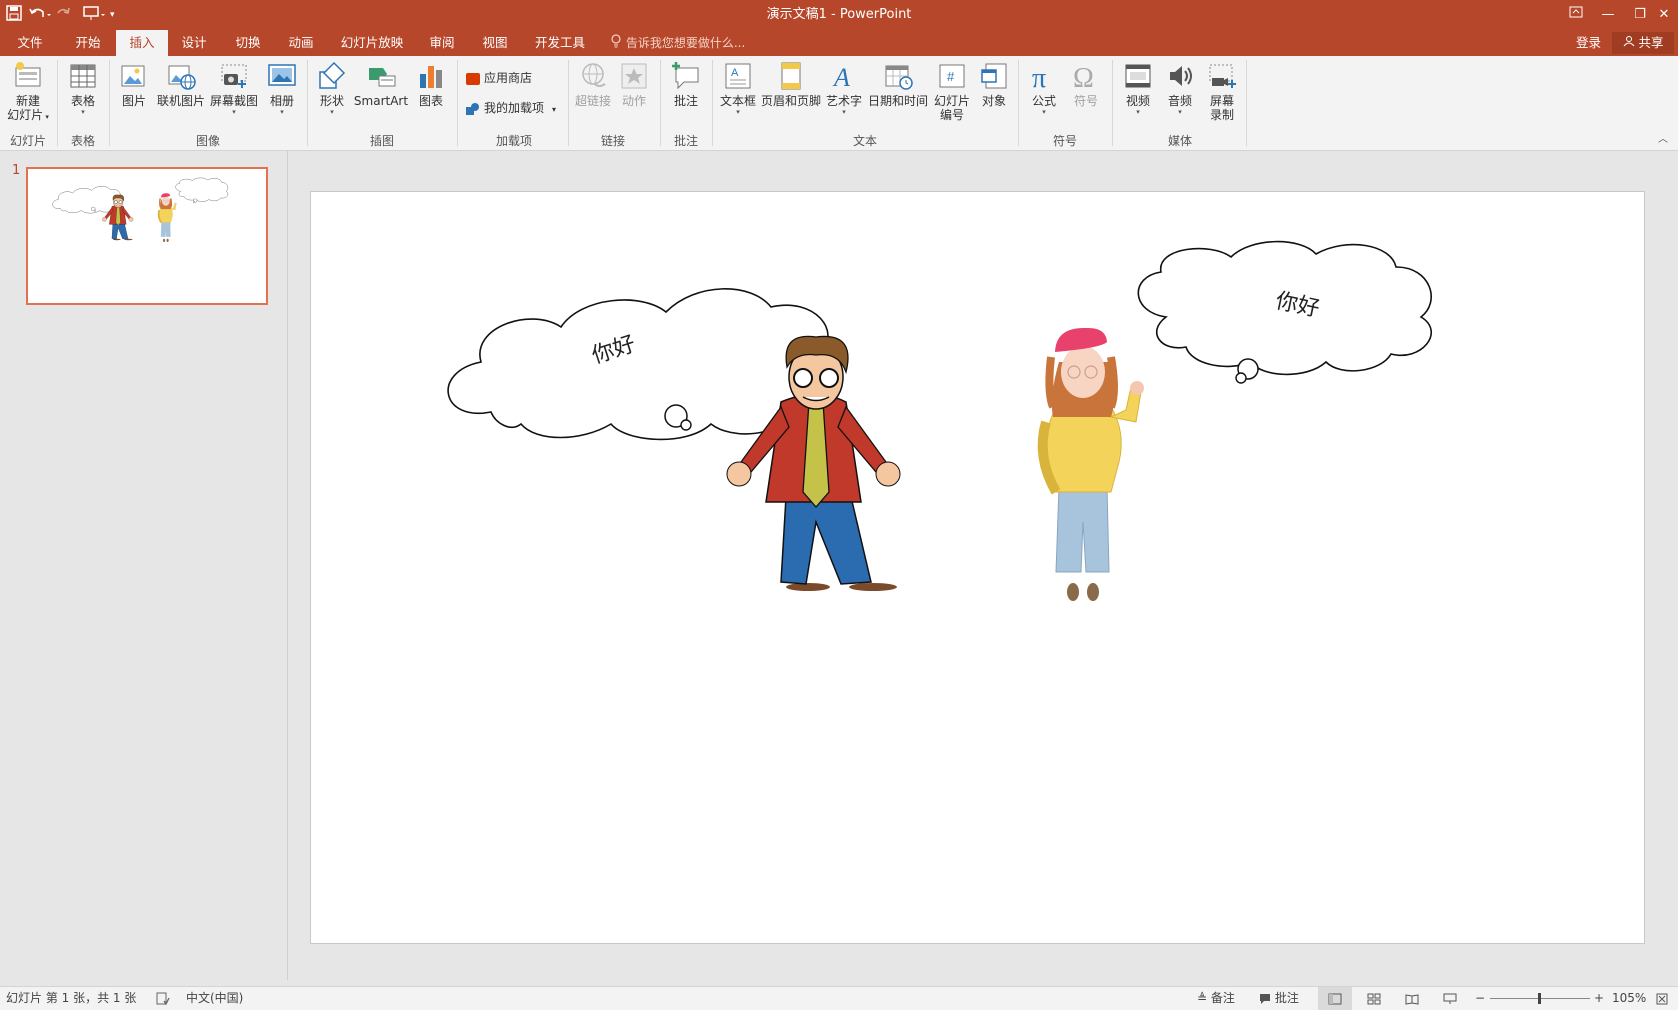  What do you see at coordinates (147, 236) in the screenshot?
I see `slide-thumbnail` at bounding box center [147, 236].